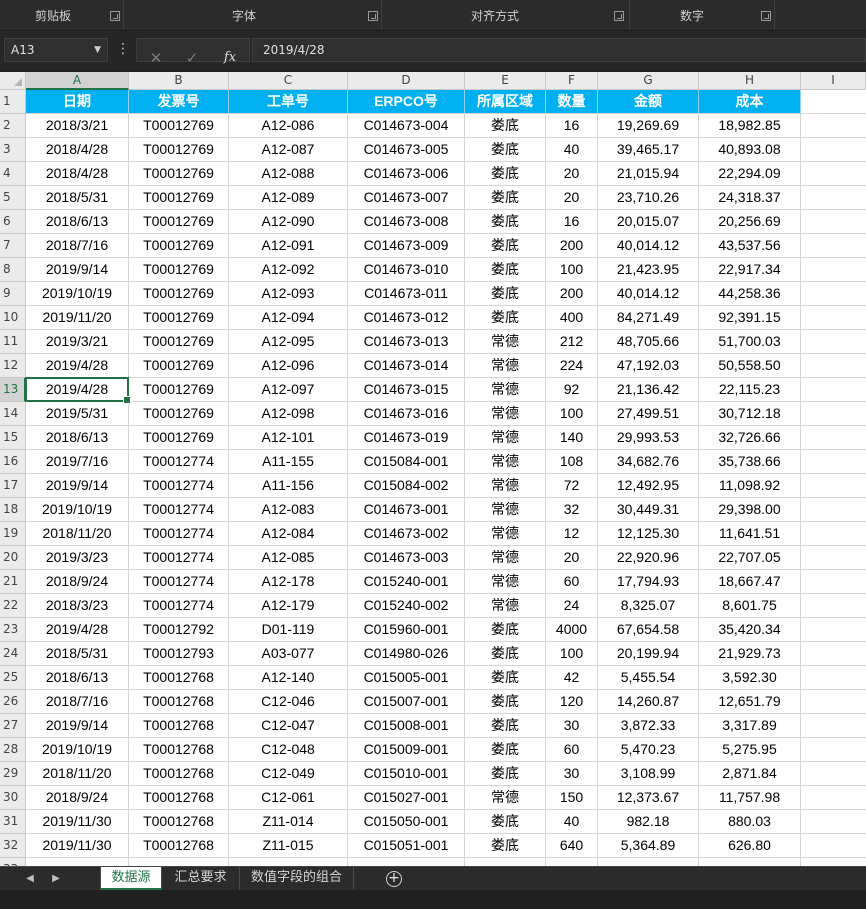  I want to click on table-cell: C015960-001, so click(406, 630).